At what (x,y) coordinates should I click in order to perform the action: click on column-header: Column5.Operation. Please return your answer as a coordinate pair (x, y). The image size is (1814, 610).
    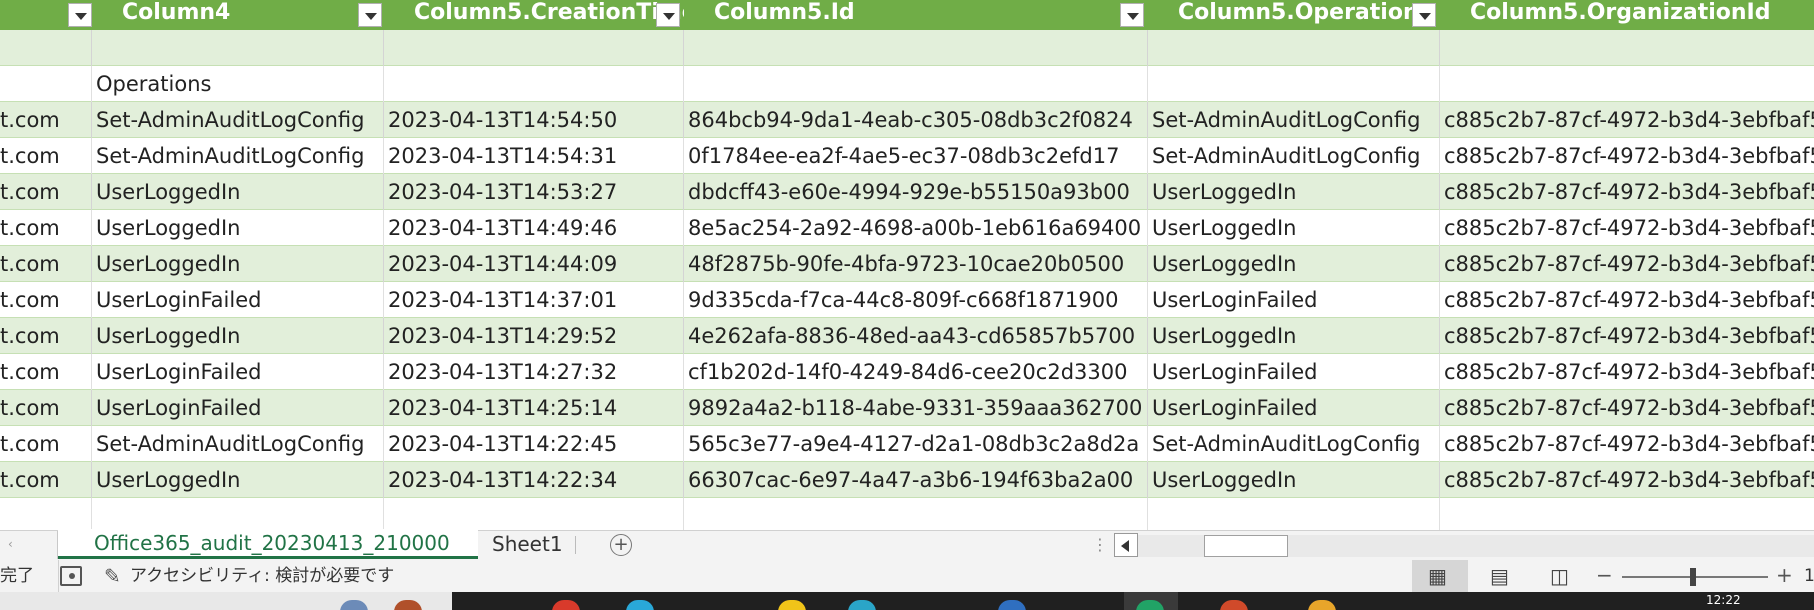
    Looking at the image, I should click on (1294, 15).